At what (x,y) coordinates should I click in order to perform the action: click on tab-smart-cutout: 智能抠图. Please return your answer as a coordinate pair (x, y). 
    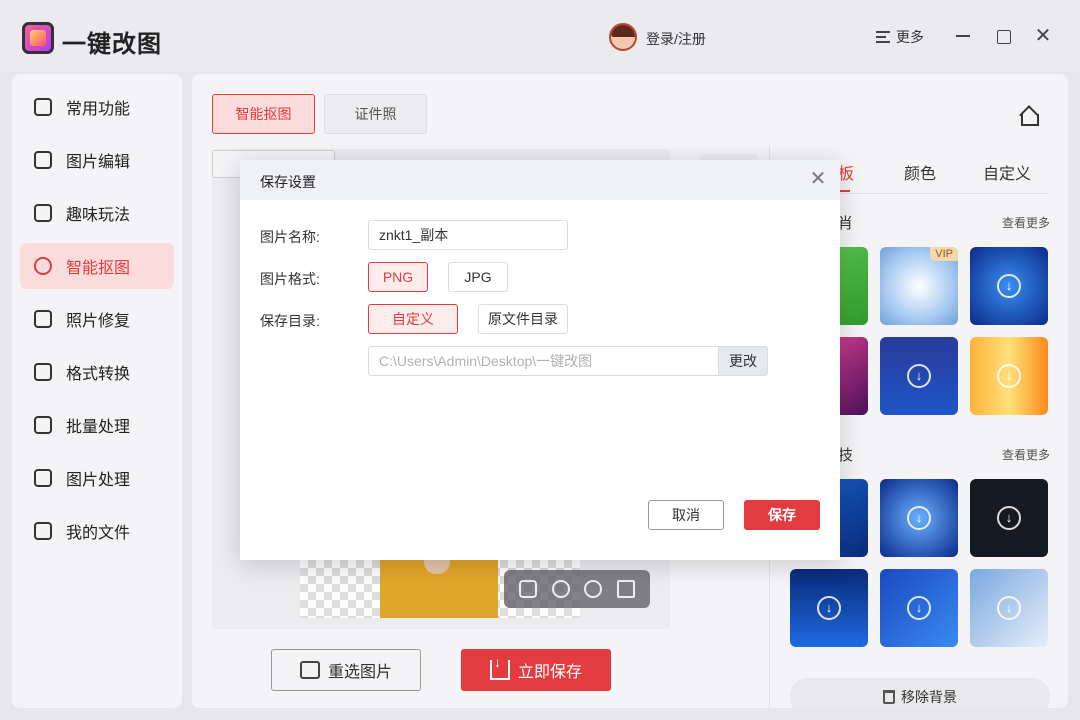
    Looking at the image, I should click on (263, 114).